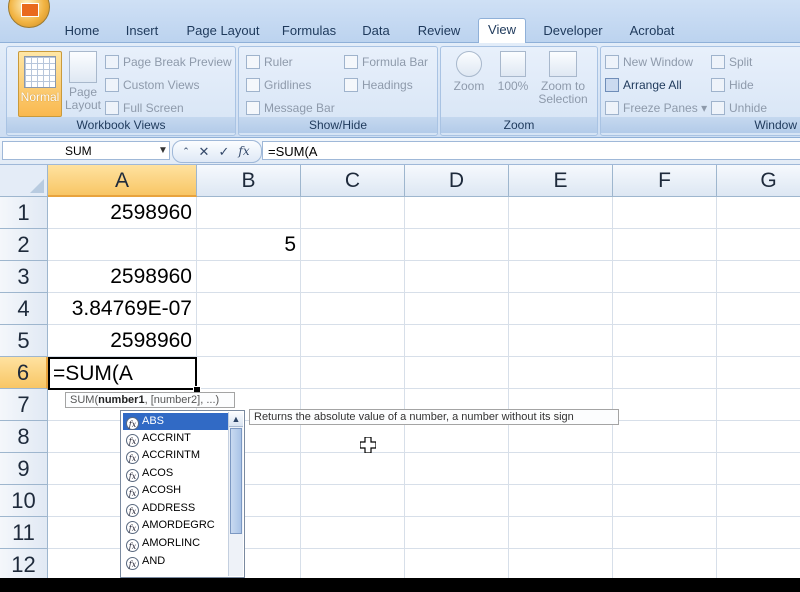 Image resolution: width=800 pixels, height=592 pixels. Describe the element at coordinates (513, 86) in the screenshot. I see `zoom-100-label: 100%` at that location.